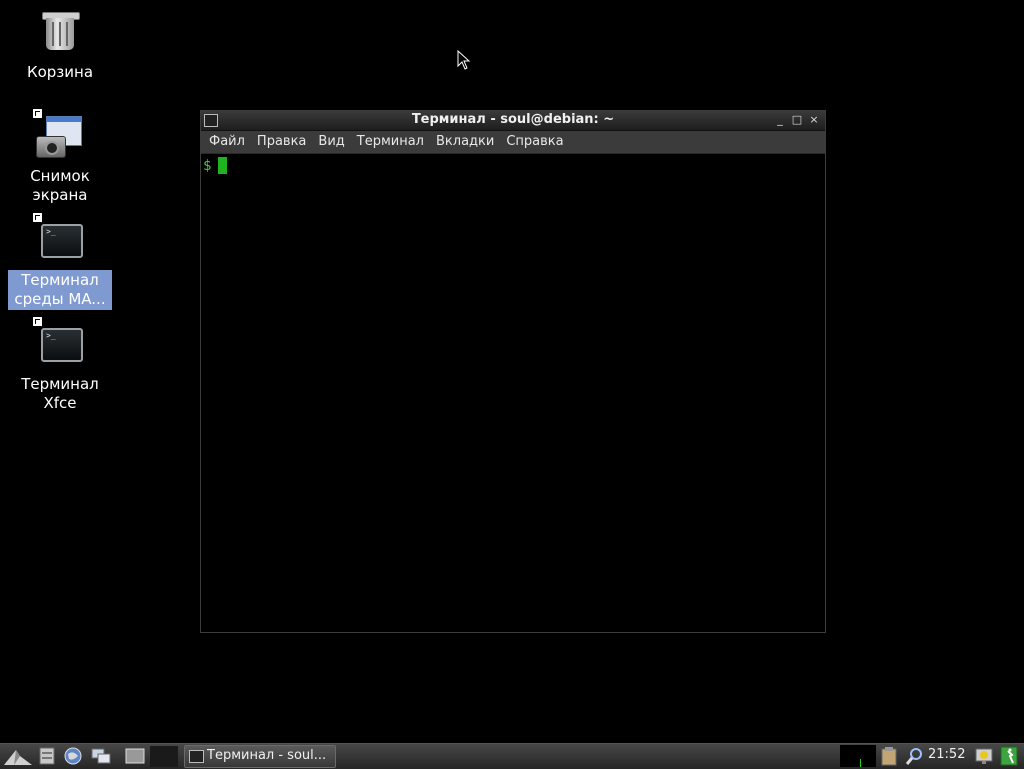  I want to click on menu-tabs: Вкладки, so click(465, 142).